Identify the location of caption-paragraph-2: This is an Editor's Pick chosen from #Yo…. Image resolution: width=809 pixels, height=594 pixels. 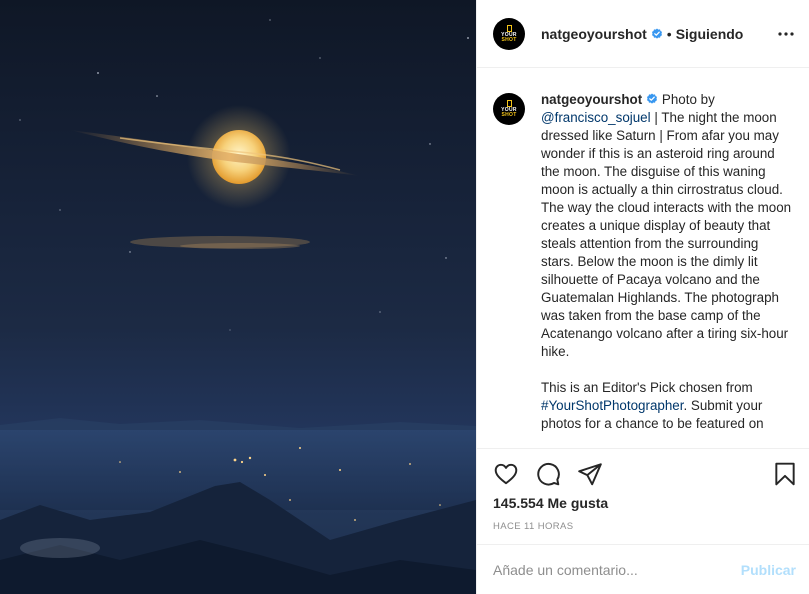
(667, 406).